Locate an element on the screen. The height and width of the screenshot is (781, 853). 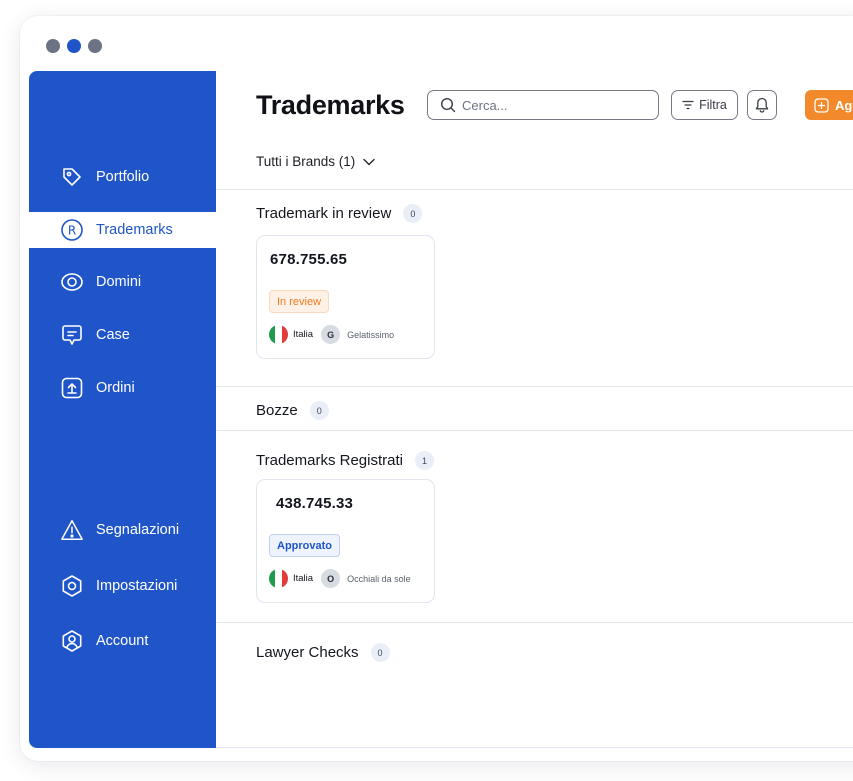
eye-icon is located at coordinates (72, 282).